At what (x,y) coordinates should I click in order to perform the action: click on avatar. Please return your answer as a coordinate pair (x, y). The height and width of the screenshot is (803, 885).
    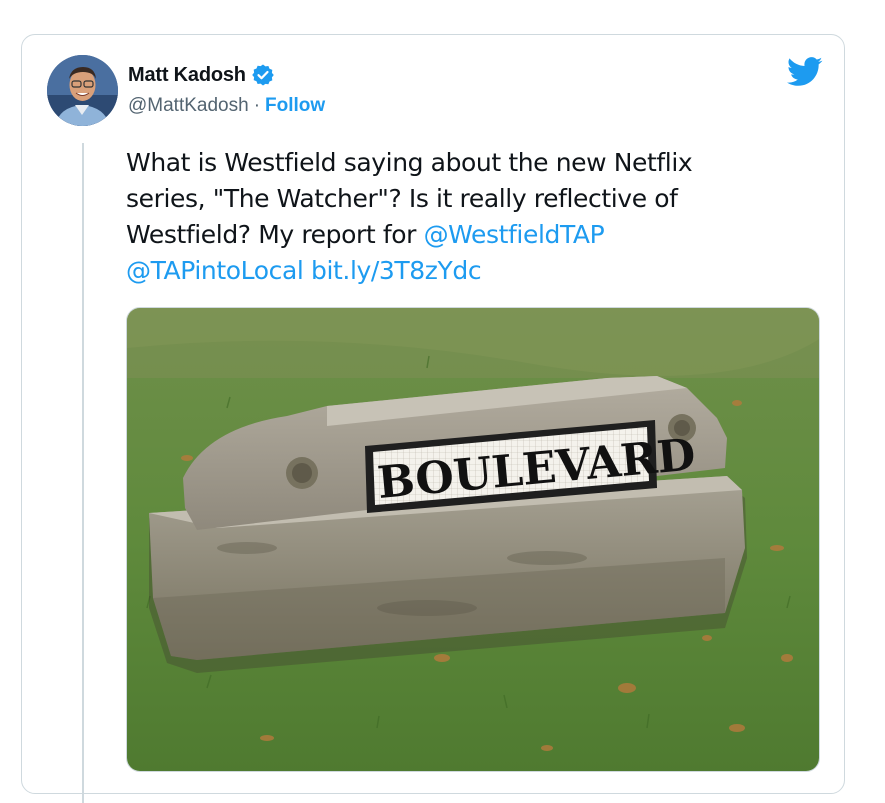
    Looking at the image, I should click on (82, 90).